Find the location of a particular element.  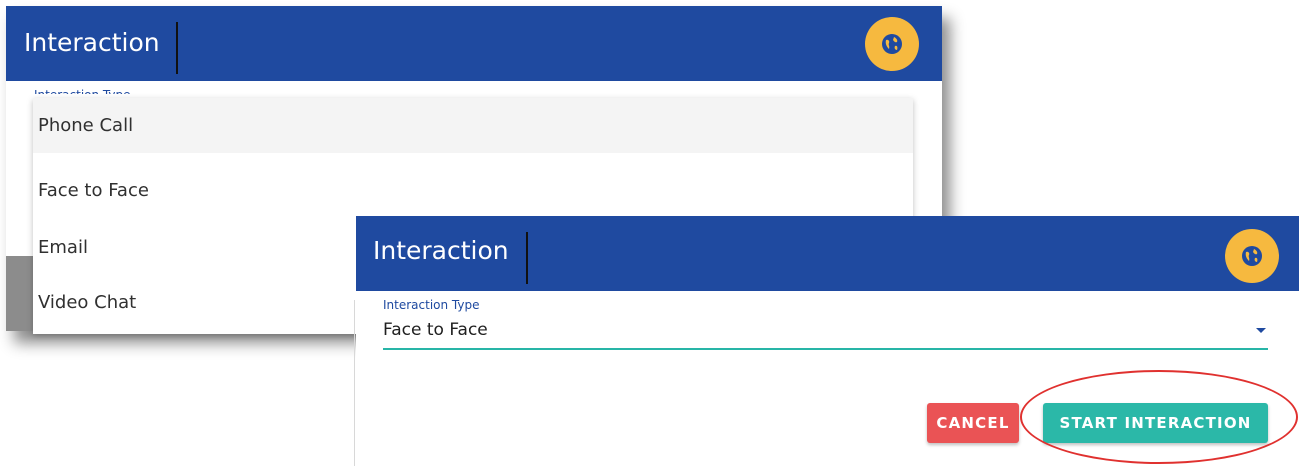

back-title-divider is located at coordinates (177, 48).